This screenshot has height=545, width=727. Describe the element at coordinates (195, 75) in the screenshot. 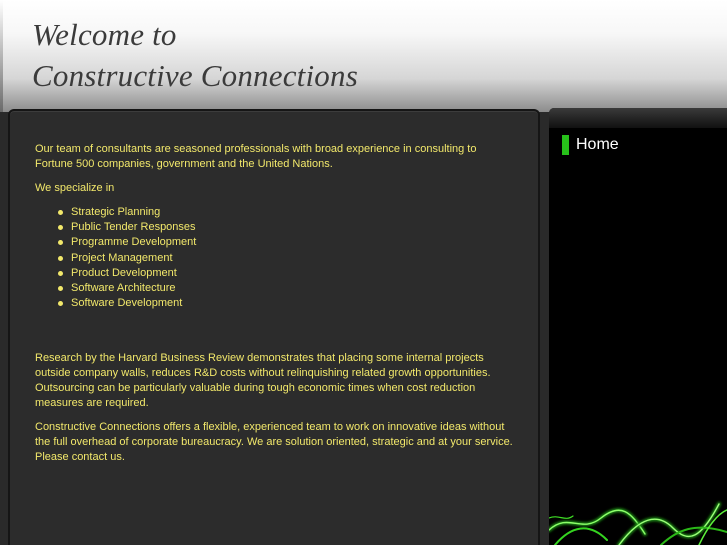

I see `site-title-line-2: Constructive Connections` at that location.